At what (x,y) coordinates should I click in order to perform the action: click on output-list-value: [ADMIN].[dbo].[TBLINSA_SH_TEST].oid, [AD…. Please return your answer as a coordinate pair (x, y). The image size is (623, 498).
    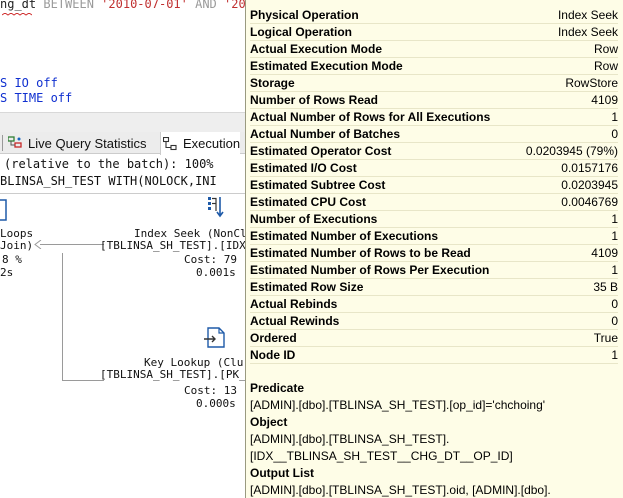
    Looking at the image, I should click on (400, 490).